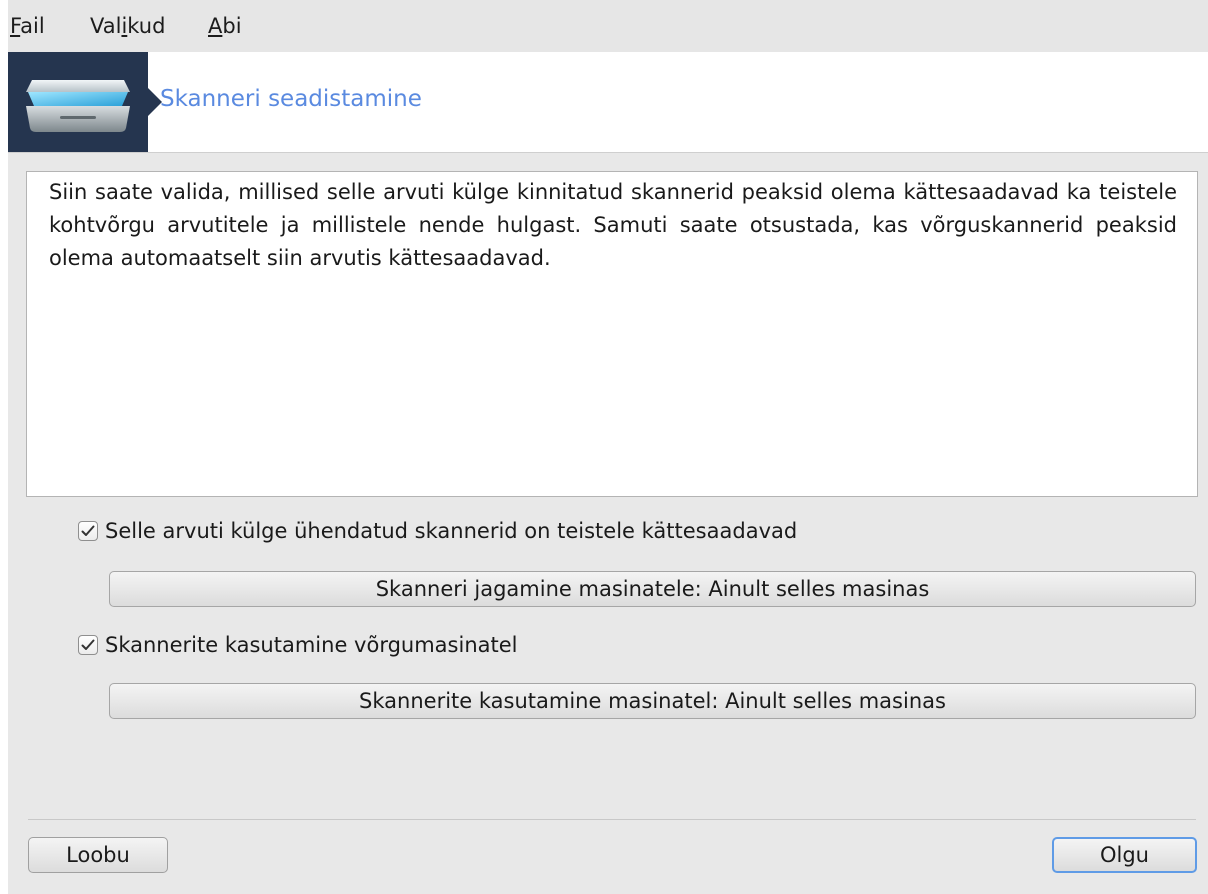 The height and width of the screenshot is (894, 1208). Describe the element at coordinates (608, 102) in the screenshot. I see `header-banner: Skanneri seadistamine` at that location.